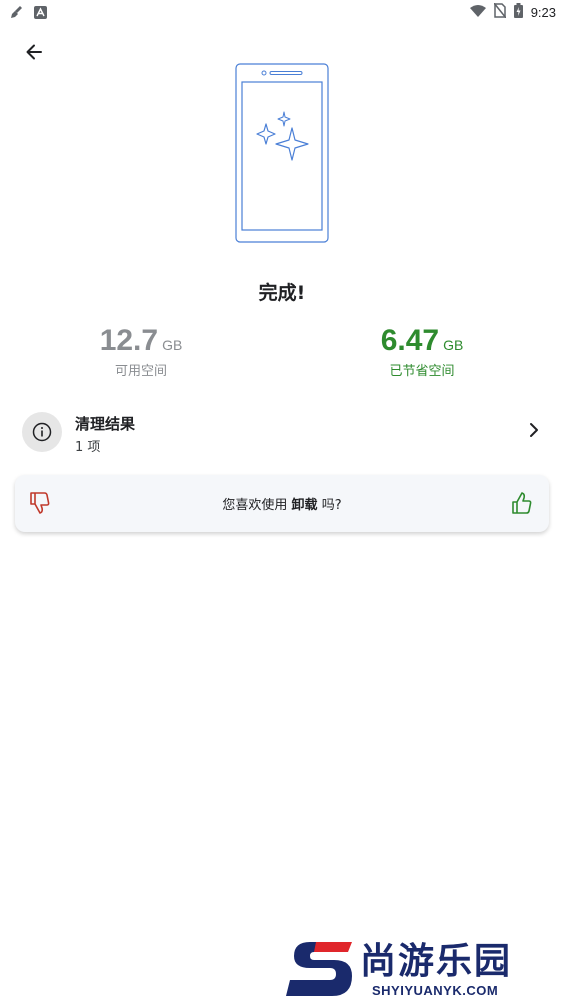 Image resolution: width=564 pixels, height=1002 pixels. What do you see at coordinates (477, 12) in the screenshot?
I see `wifi-icon` at bounding box center [477, 12].